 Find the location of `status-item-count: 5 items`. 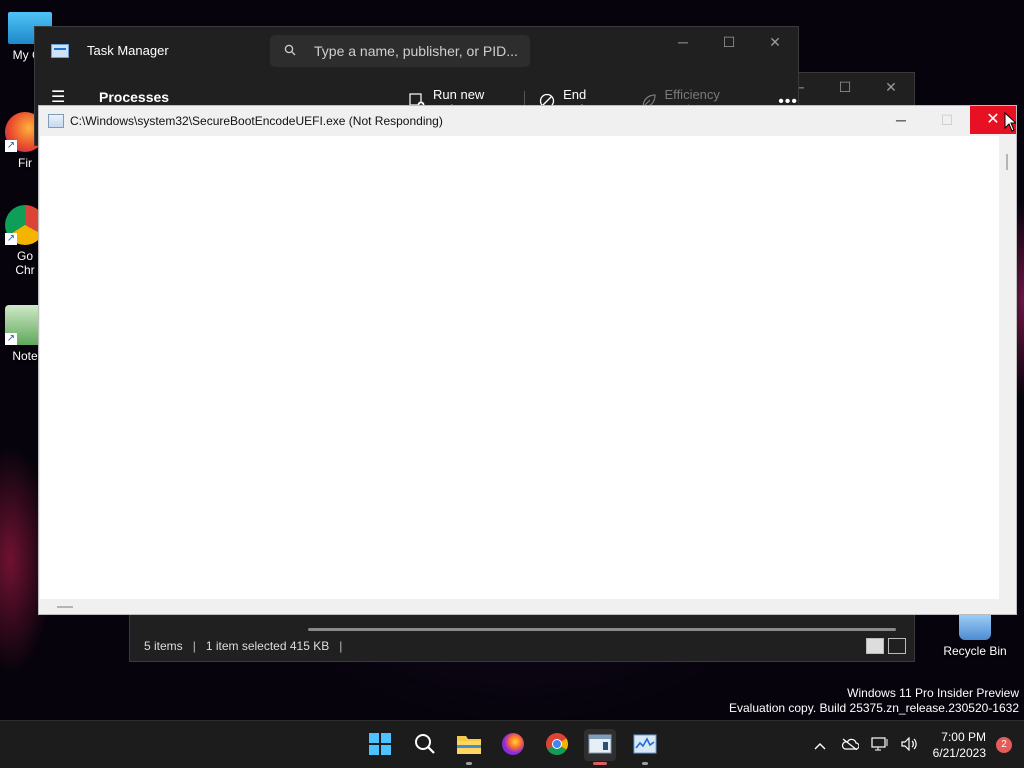

status-item-count: 5 items is located at coordinates (163, 646).